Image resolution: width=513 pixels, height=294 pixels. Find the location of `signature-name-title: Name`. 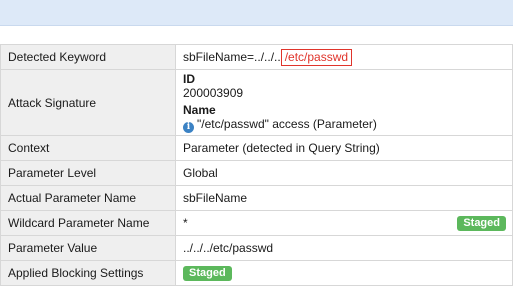

signature-name-title: Name is located at coordinates (199, 110).